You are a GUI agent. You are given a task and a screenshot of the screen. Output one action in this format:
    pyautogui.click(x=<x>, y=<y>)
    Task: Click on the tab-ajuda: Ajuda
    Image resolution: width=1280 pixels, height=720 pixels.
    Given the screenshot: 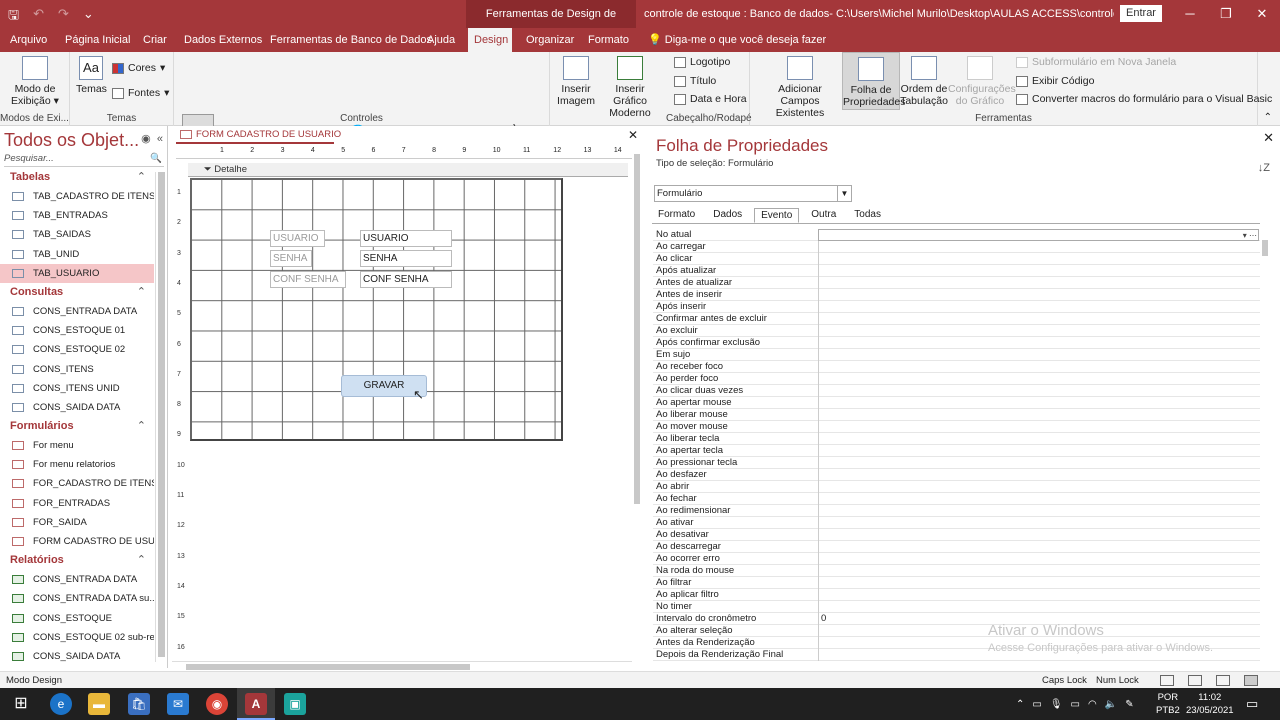 What is the action you would take?
    pyautogui.click(x=441, y=40)
    